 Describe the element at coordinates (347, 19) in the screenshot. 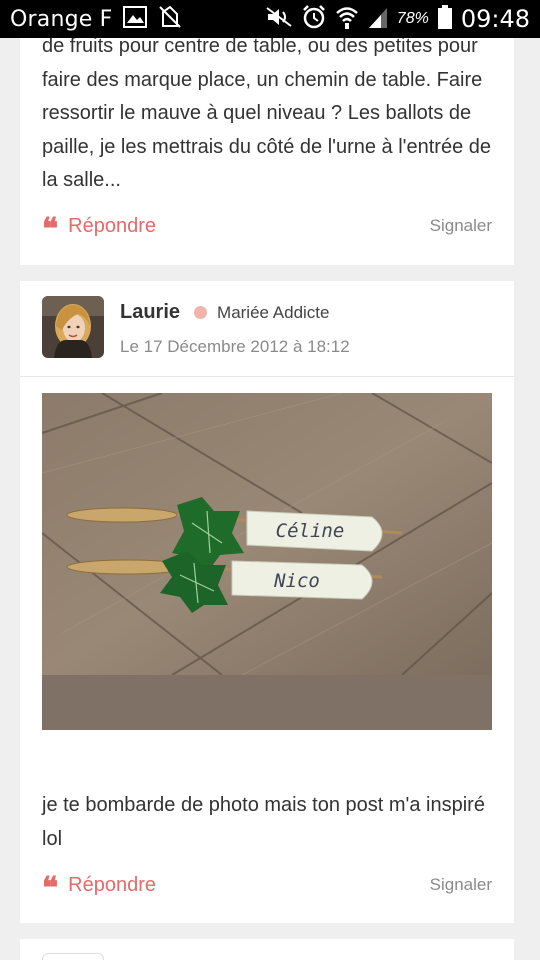

I see `wifi-icon` at that location.